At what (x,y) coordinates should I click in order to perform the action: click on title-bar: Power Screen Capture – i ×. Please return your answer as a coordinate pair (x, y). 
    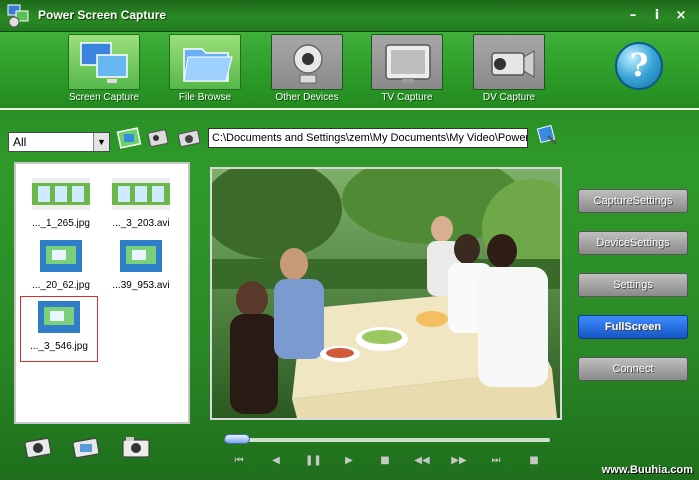
    Looking at the image, I should click on (349, 16).